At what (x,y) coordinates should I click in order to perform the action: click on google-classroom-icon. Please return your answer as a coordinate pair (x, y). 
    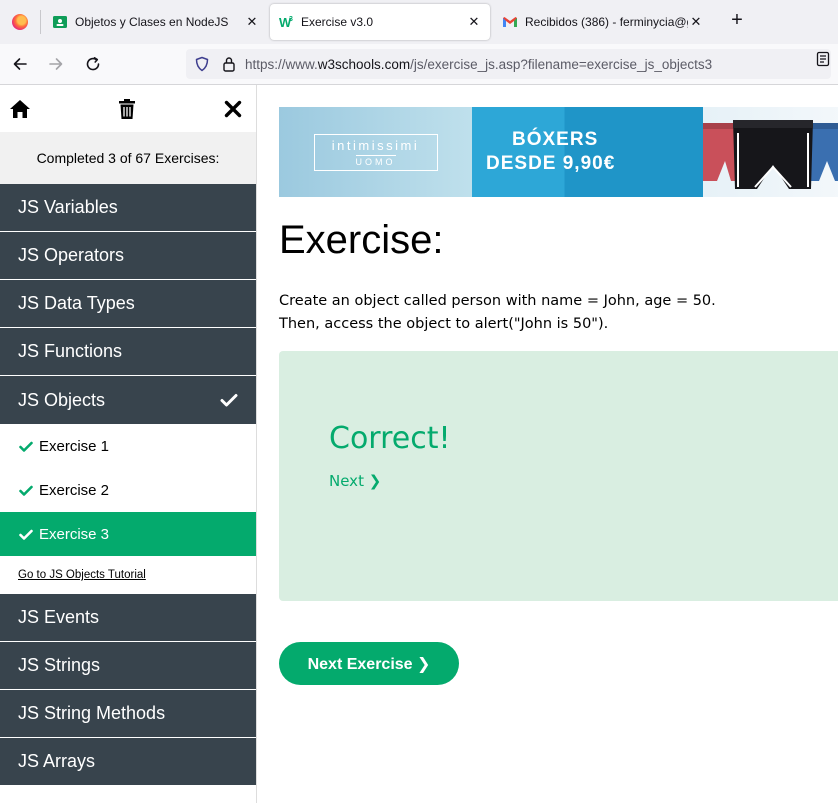
    Looking at the image, I should click on (60, 22).